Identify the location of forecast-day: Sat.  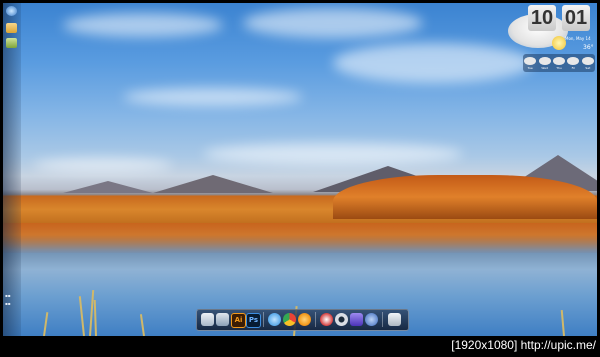
(588, 63).